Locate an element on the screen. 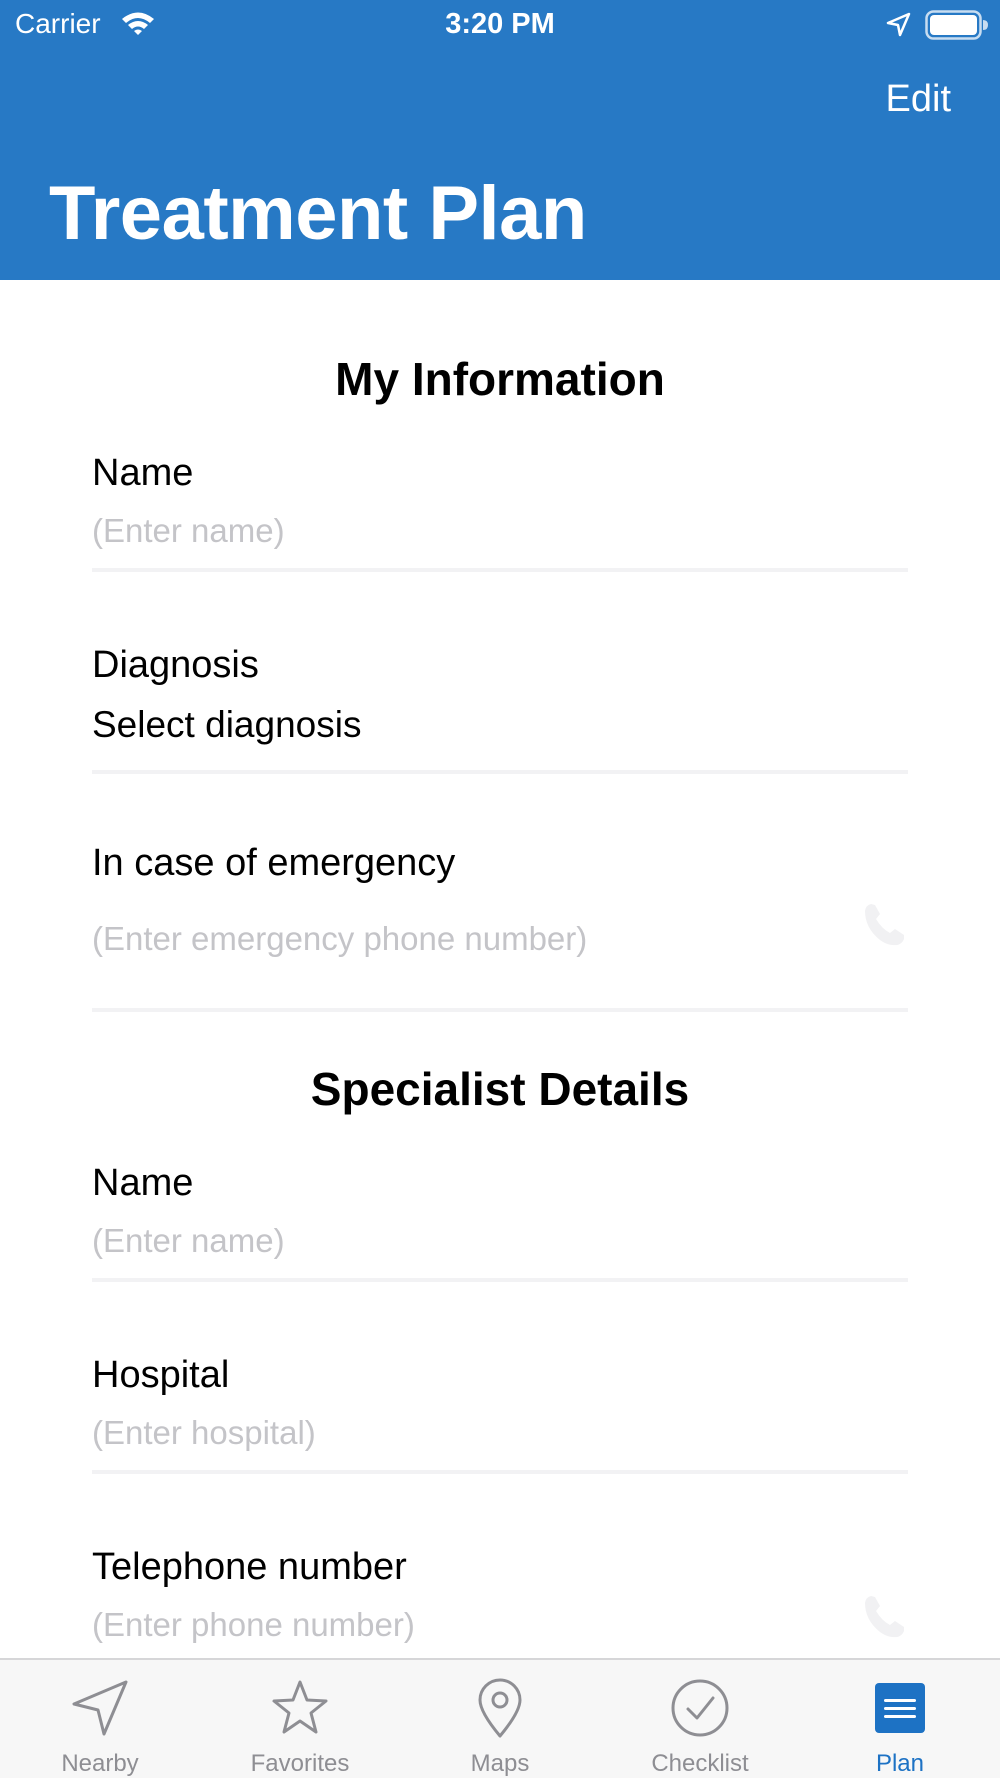  my-information-heading: My Information is located at coordinates (500, 379).